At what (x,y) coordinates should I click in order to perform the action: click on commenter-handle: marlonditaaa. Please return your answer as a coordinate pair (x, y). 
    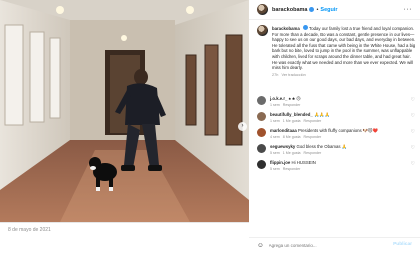
    Looking at the image, I should click on (283, 130).